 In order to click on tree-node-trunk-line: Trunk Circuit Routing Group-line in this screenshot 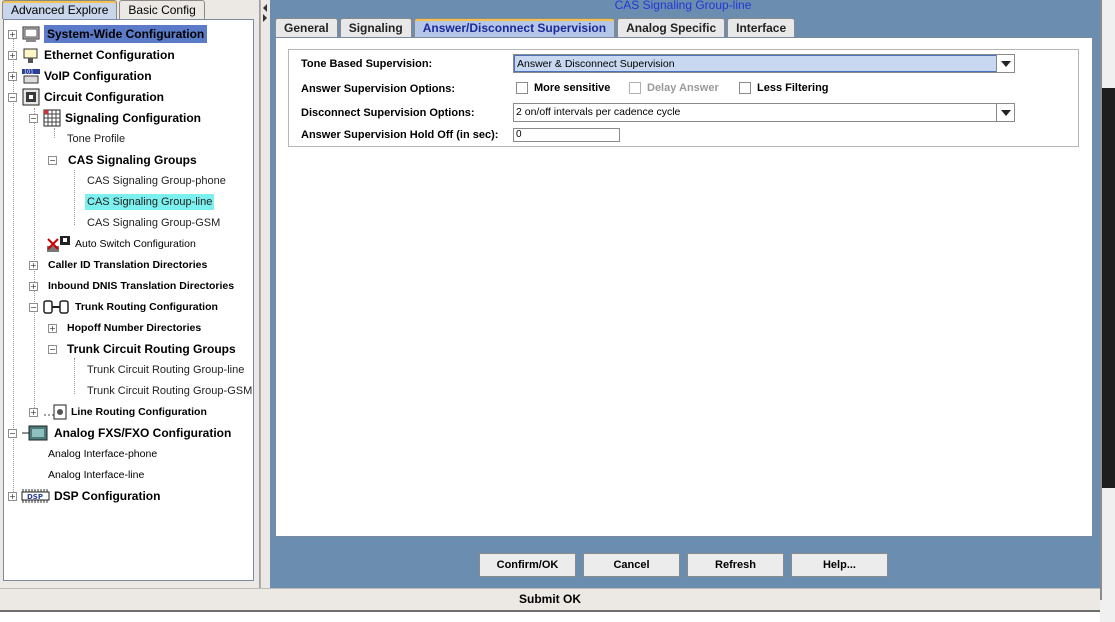, I will do `click(165, 370)`.